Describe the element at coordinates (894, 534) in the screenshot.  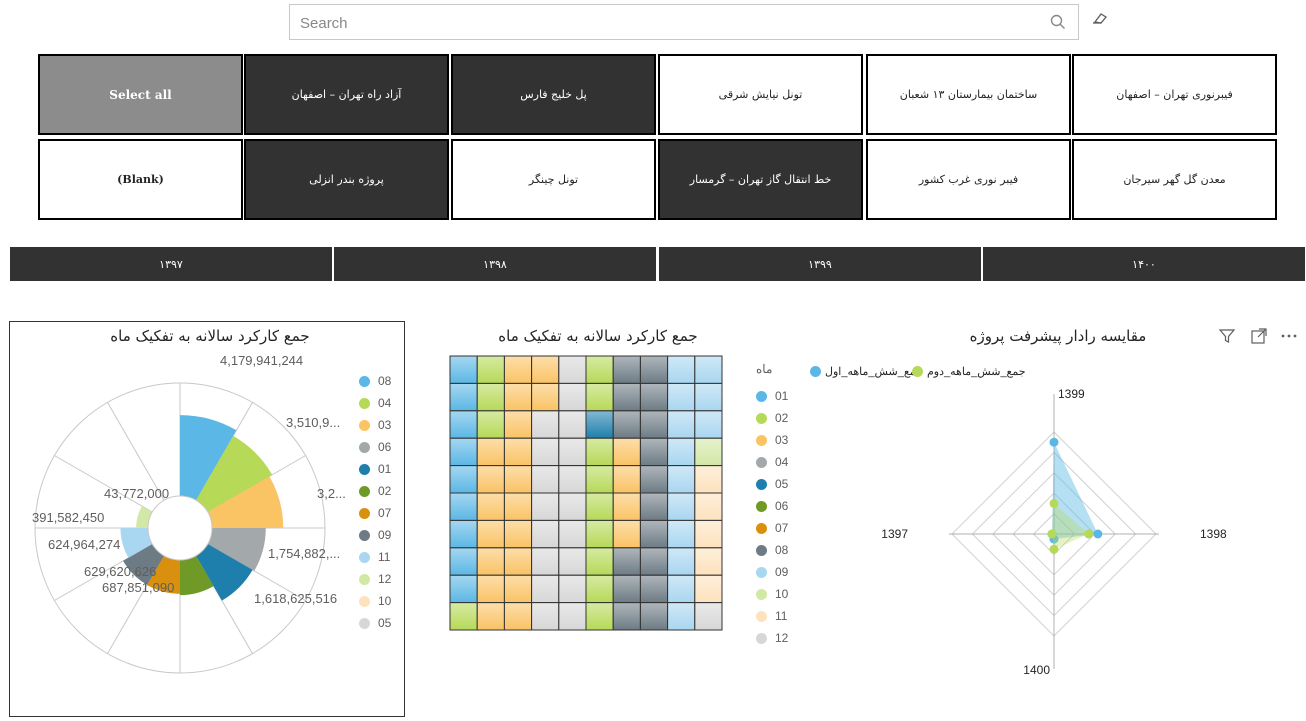
I see `radar-axis-label: 1397` at that location.